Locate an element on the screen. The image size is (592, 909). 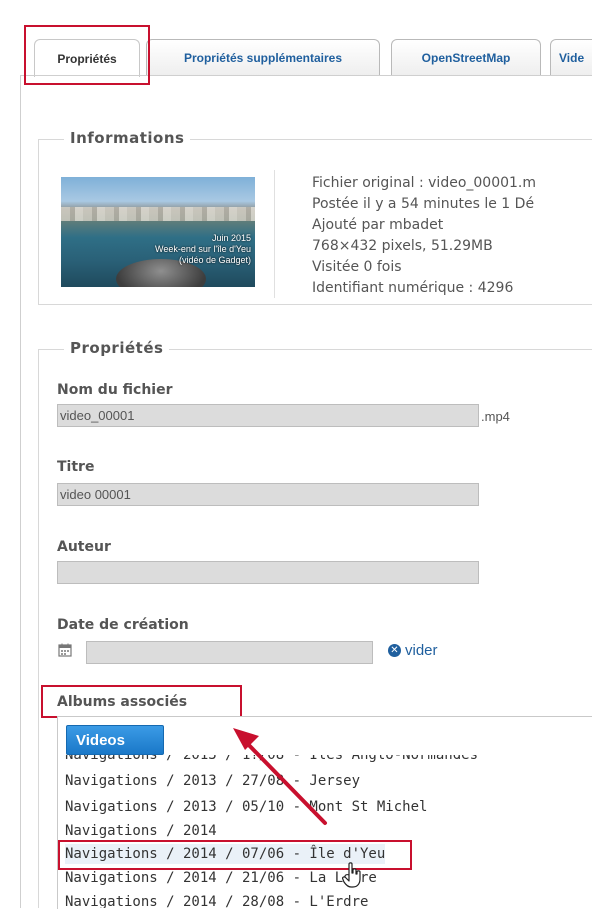
album-option: Navigations / 2014 is located at coordinates (141, 831).